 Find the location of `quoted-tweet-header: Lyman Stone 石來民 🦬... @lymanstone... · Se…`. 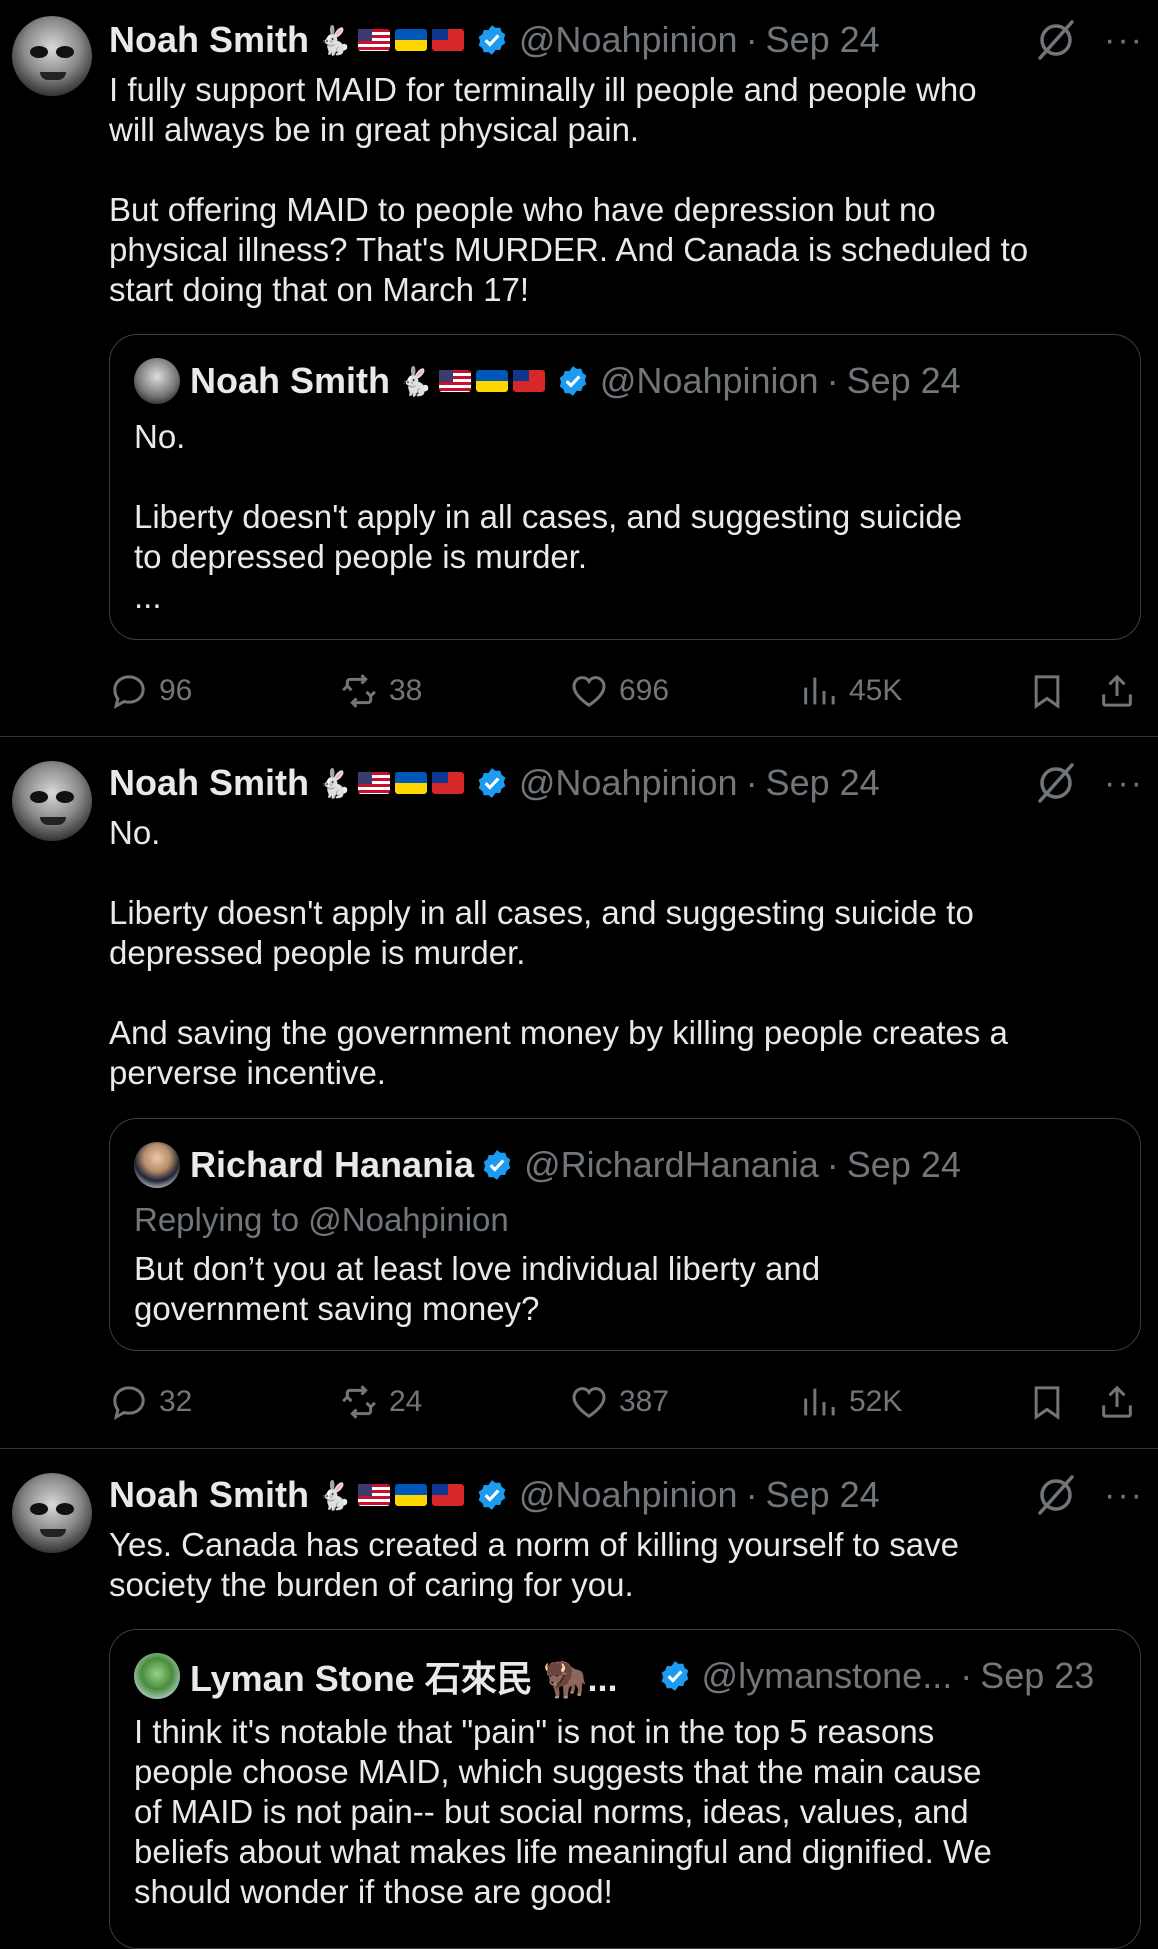

quoted-tweet-header: Lyman Stone 石來民 🦬... @lymanstone... · Se… is located at coordinates (614, 1676).